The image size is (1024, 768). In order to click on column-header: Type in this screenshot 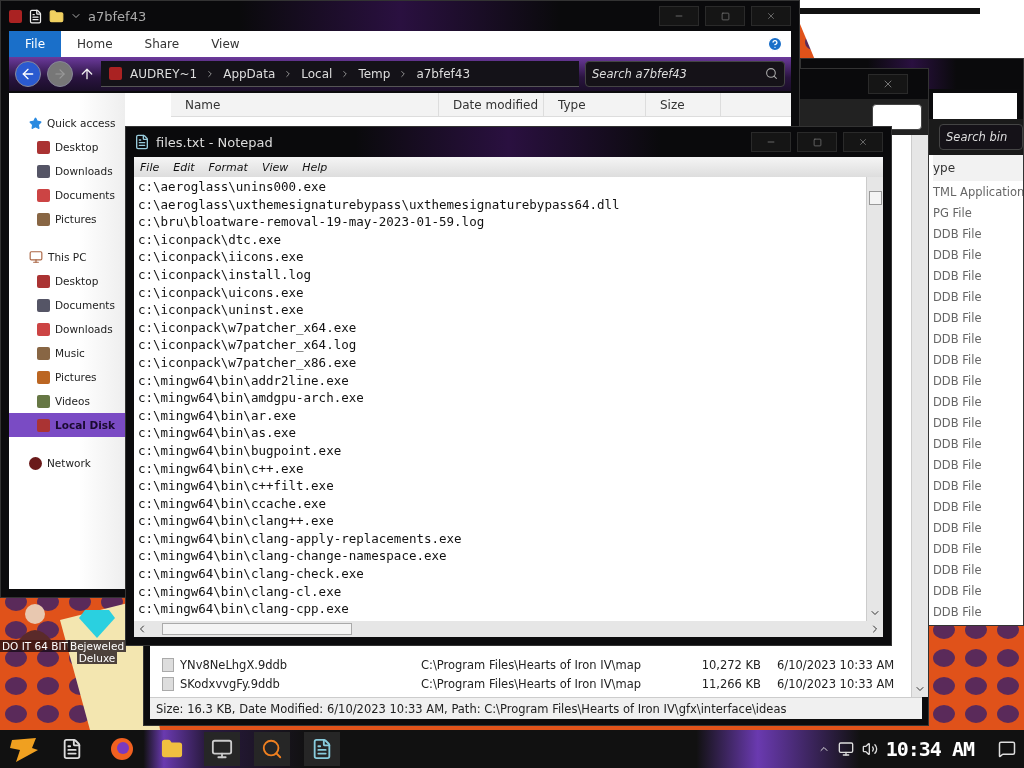, I will do `click(595, 104)`.